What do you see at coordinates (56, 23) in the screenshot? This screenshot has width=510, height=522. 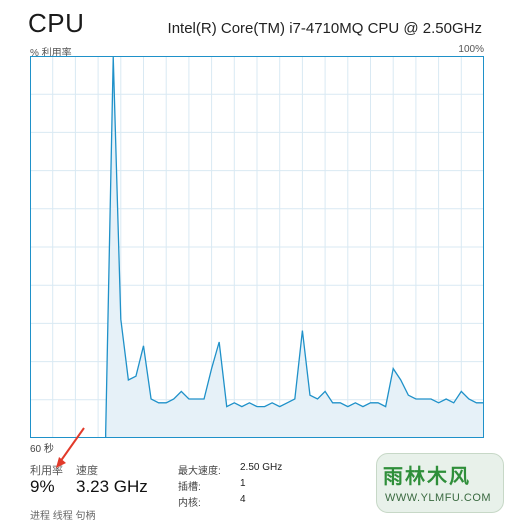 I see `page-title: CPU` at bounding box center [56, 23].